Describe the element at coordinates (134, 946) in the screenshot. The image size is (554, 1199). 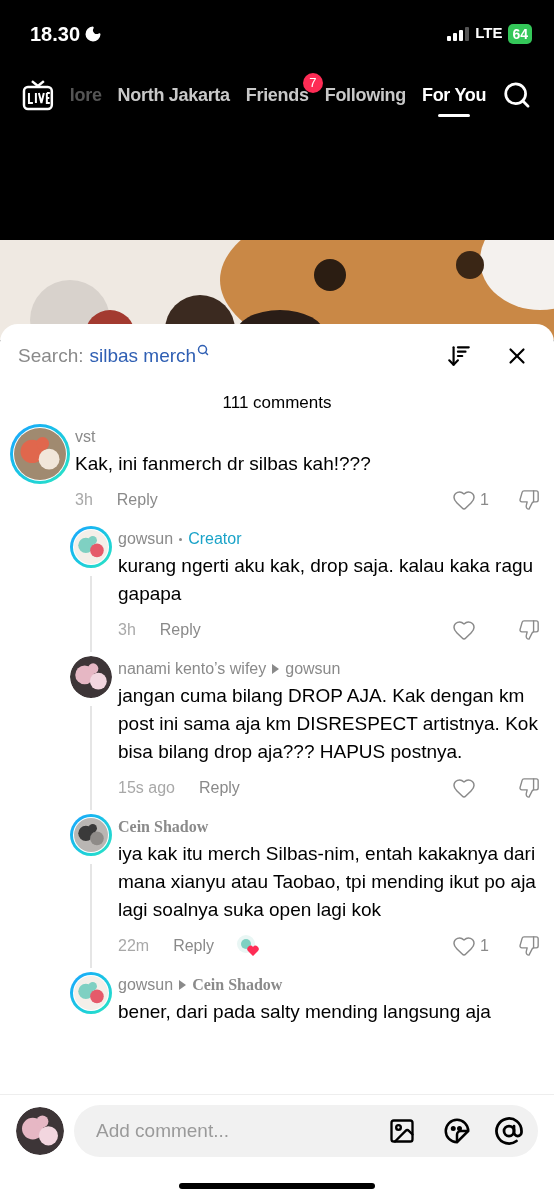
I see `timestamp: 22m` at that location.